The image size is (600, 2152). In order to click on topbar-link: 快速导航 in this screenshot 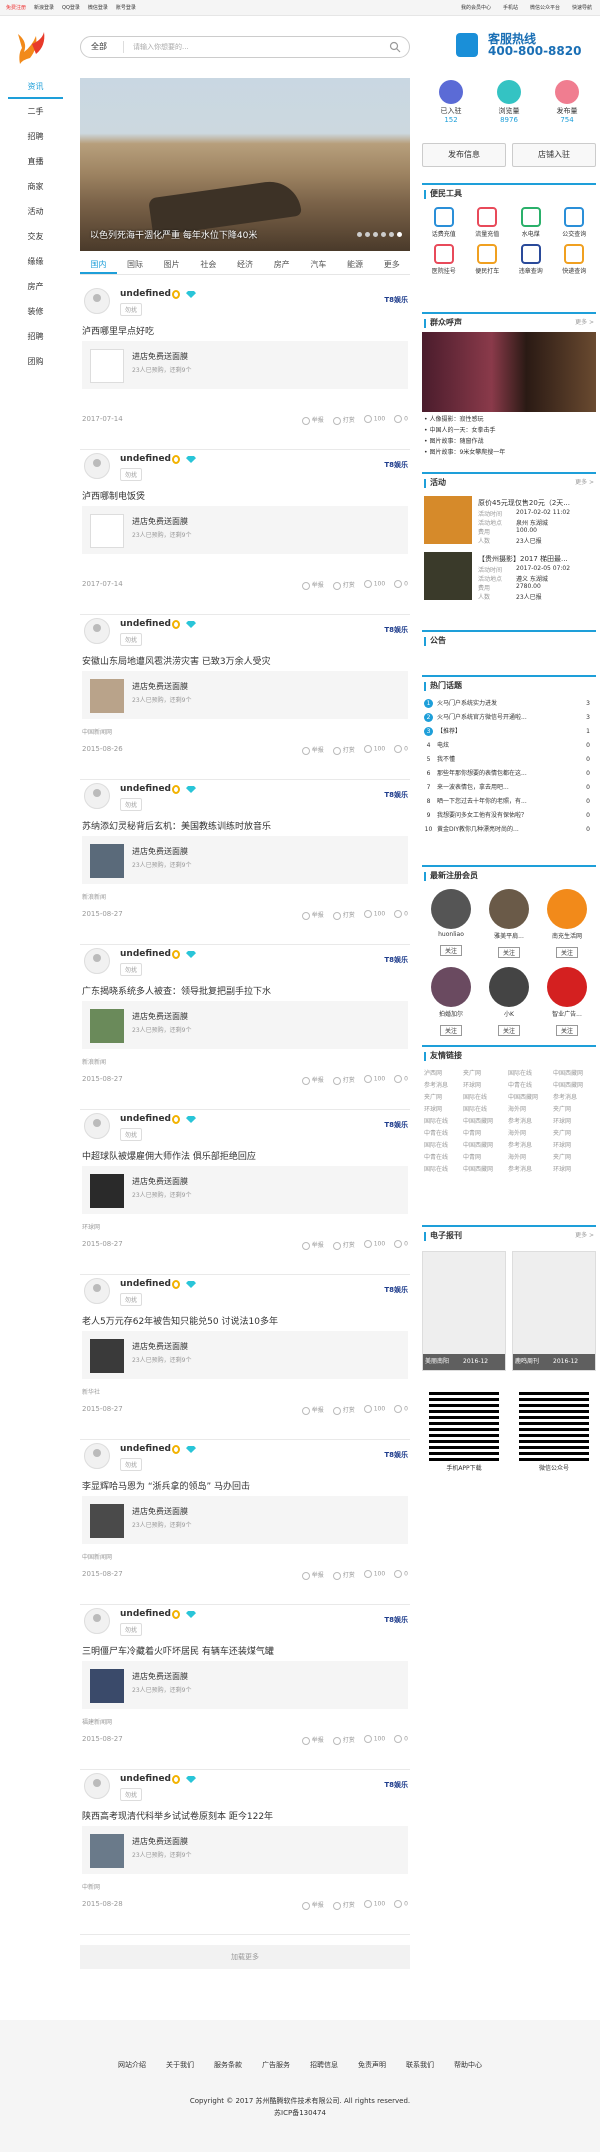, I will do `click(582, 8)`.